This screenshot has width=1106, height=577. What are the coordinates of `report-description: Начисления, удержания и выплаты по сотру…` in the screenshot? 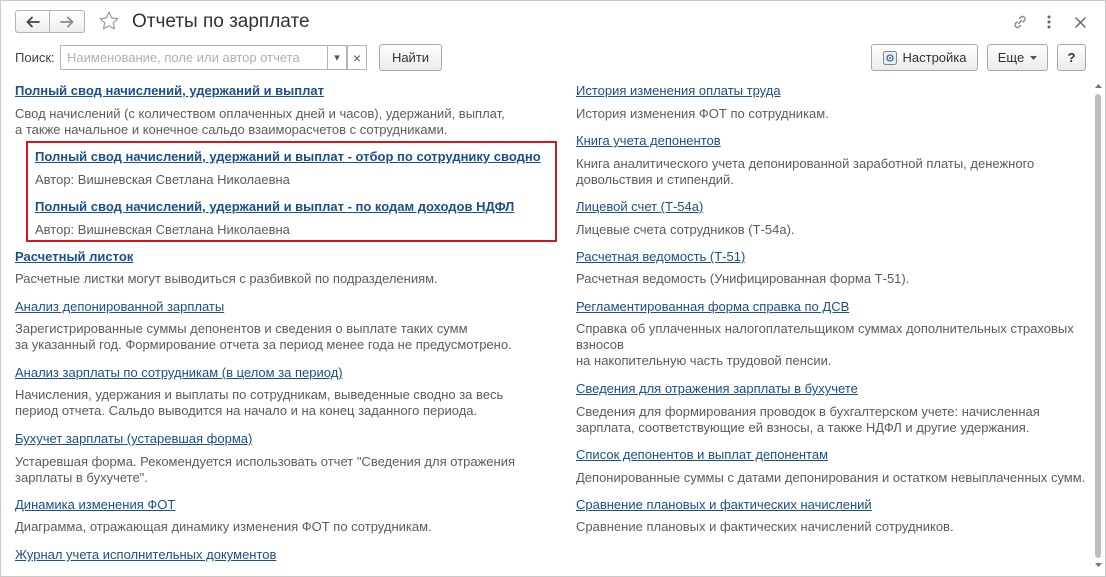 It's located at (259, 394).